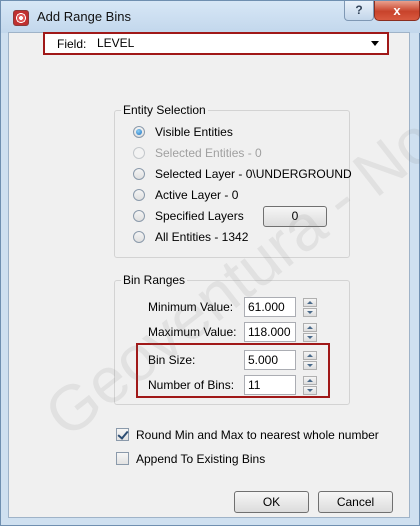 Image resolution: width=420 pixels, height=526 pixels. Describe the element at coordinates (375, 43) in the screenshot. I see `chevron-down-icon` at that location.